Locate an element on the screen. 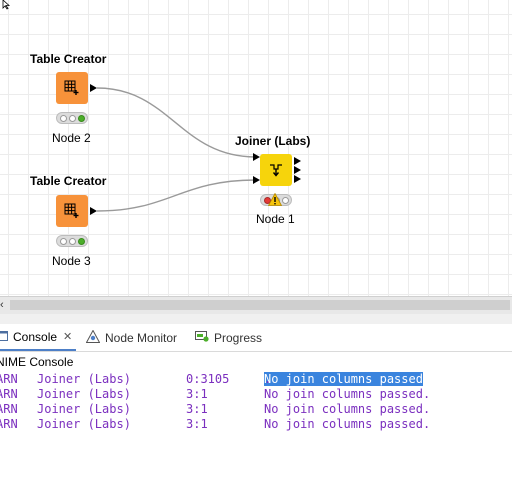  tab-node-monitor: Node Monitor is located at coordinates (131, 337).